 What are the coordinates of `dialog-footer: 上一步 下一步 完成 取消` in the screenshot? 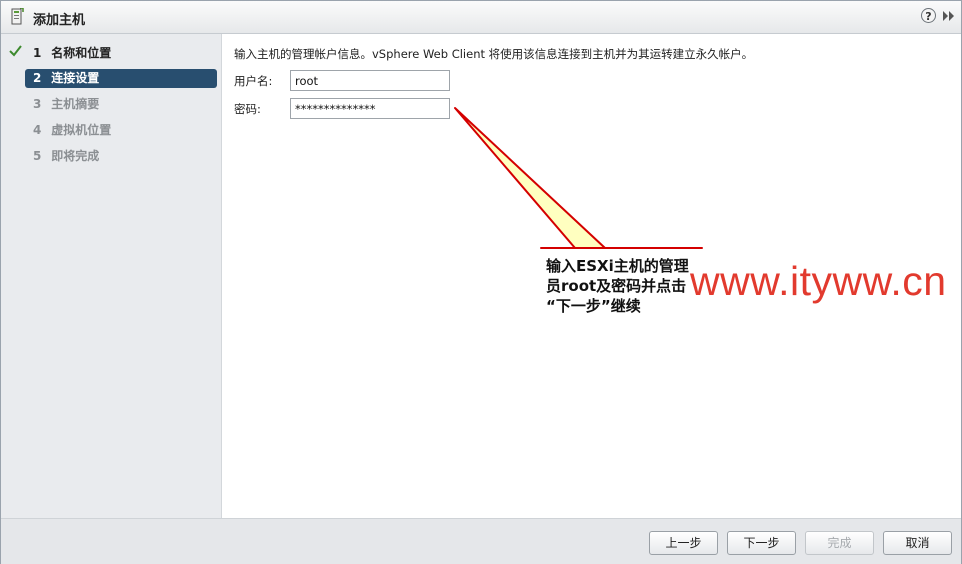 It's located at (481, 541).